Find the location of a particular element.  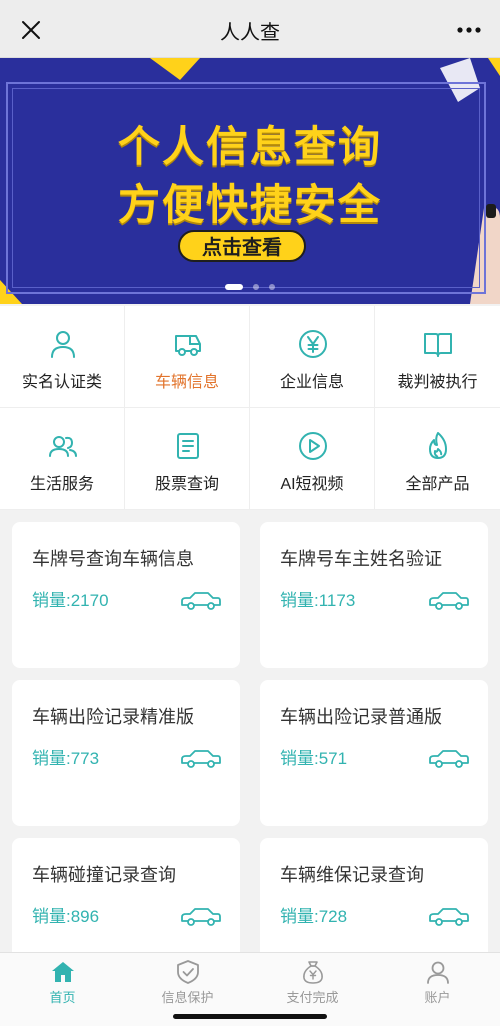

money-bag-icon is located at coordinates (313, 972).